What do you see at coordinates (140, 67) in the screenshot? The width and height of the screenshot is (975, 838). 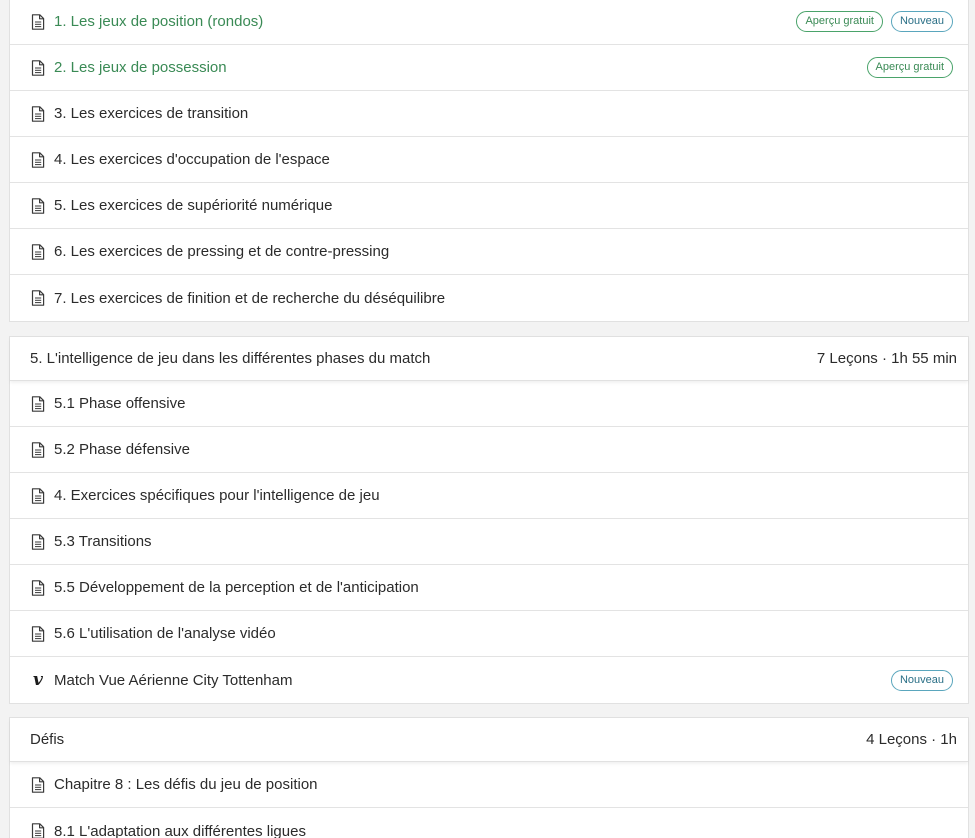 I see `lesson-title: 2. Les jeux de possession` at bounding box center [140, 67].